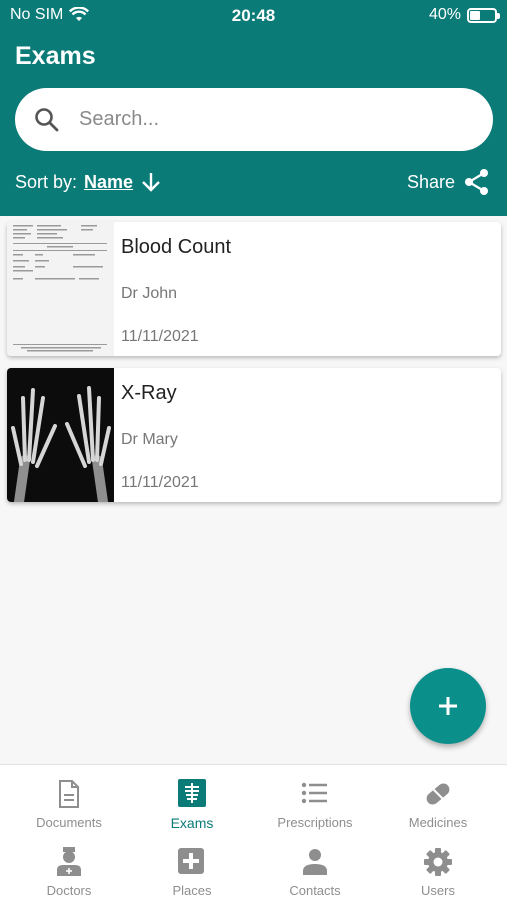 Image resolution: width=507 pixels, height=900 pixels. I want to click on nav-prescriptions: Prescriptions, so click(315, 804).